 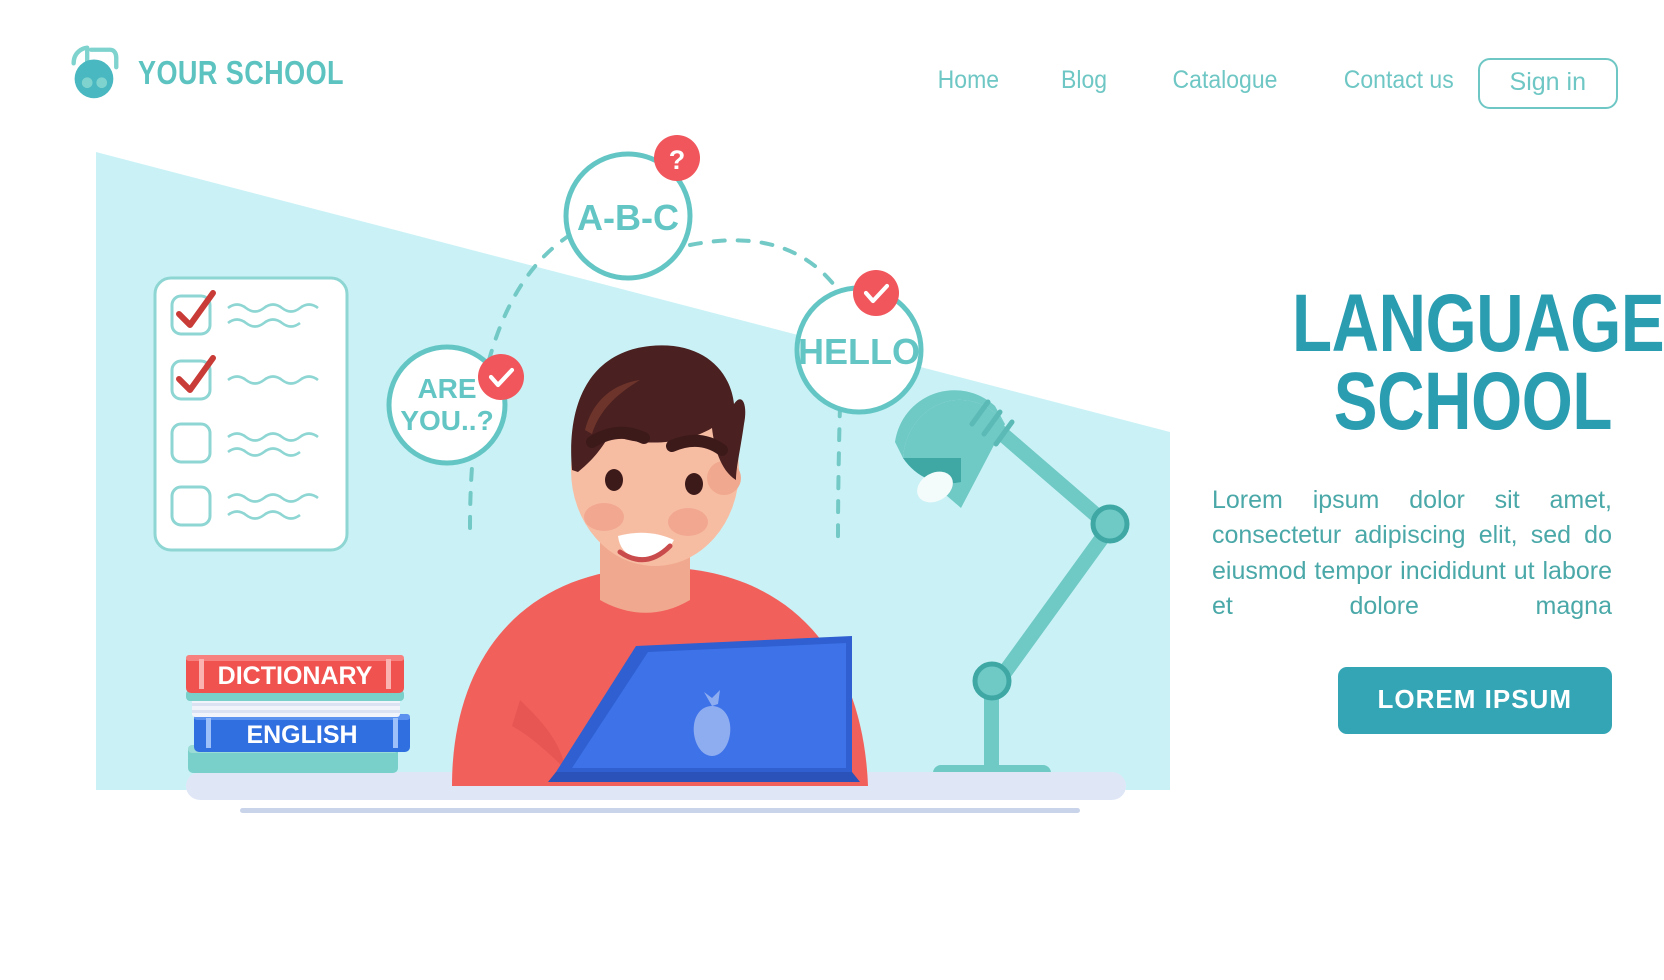 What do you see at coordinates (628, 217) in the screenshot?
I see `bubble-abc-label: A-B-C` at bounding box center [628, 217].